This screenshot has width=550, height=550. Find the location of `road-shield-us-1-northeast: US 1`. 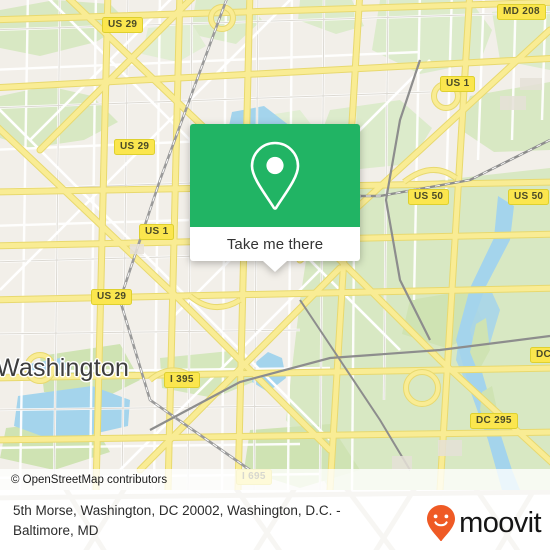

road-shield-us-1-northeast: US 1 is located at coordinates (458, 84).